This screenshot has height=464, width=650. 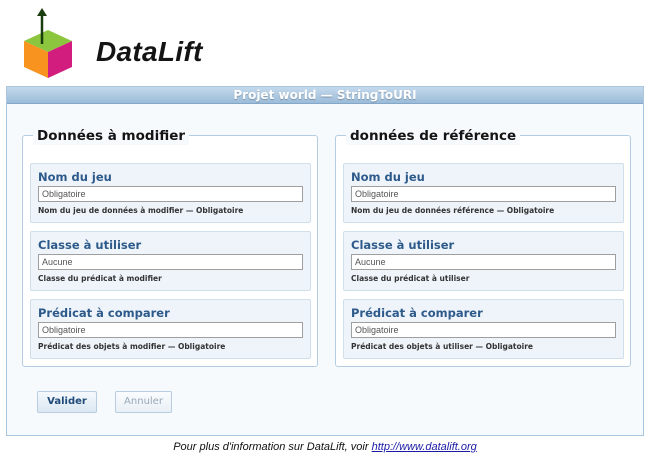 I want to click on source-dataset-label: Nom du jeu, so click(x=75, y=177).